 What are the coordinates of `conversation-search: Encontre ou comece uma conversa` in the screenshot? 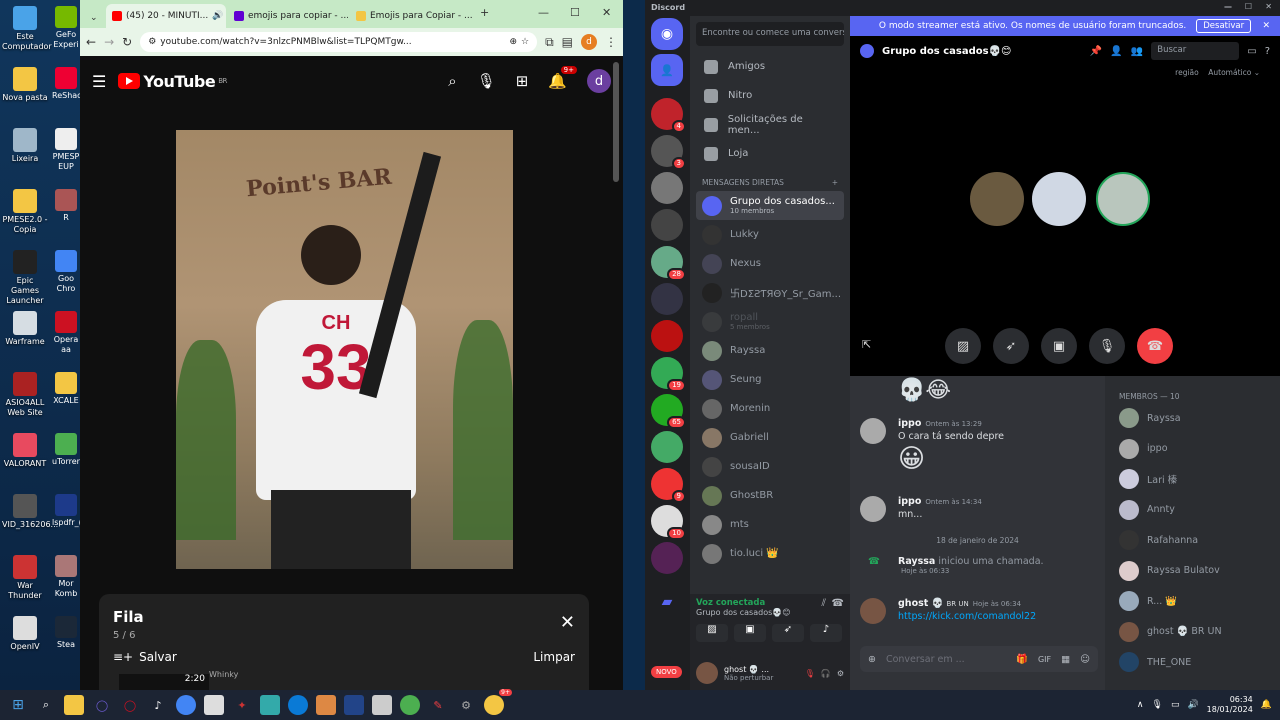 It's located at (770, 34).